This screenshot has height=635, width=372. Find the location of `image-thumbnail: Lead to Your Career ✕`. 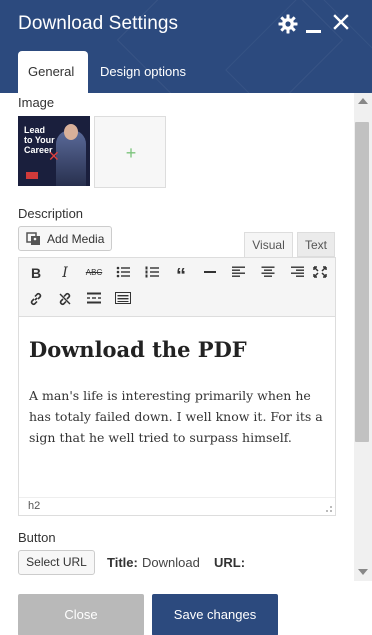

image-thumbnail: Lead to Your Career ✕ is located at coordinates (54, 151).